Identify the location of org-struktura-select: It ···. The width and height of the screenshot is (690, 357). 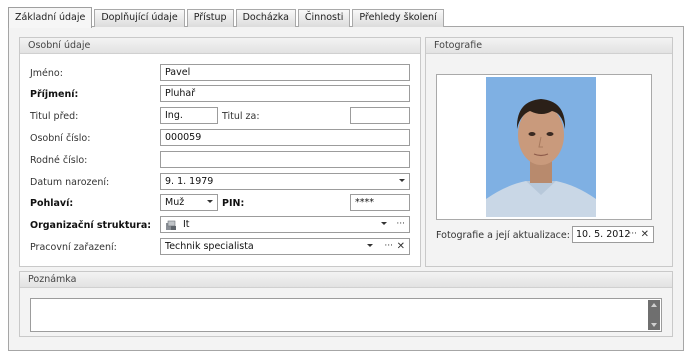
(285, 224).